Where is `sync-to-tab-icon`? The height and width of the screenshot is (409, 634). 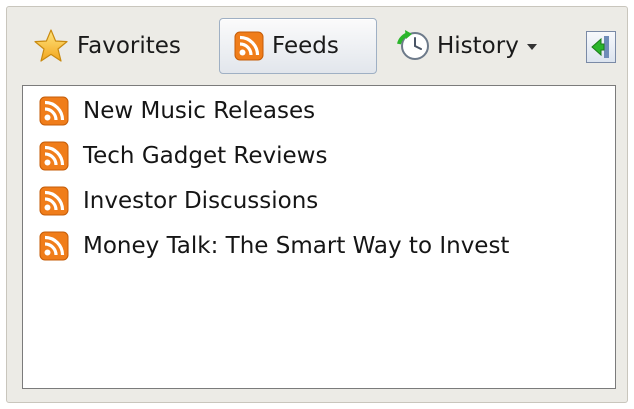 sync-to-tab-icon is located at coordinates (601, 47).